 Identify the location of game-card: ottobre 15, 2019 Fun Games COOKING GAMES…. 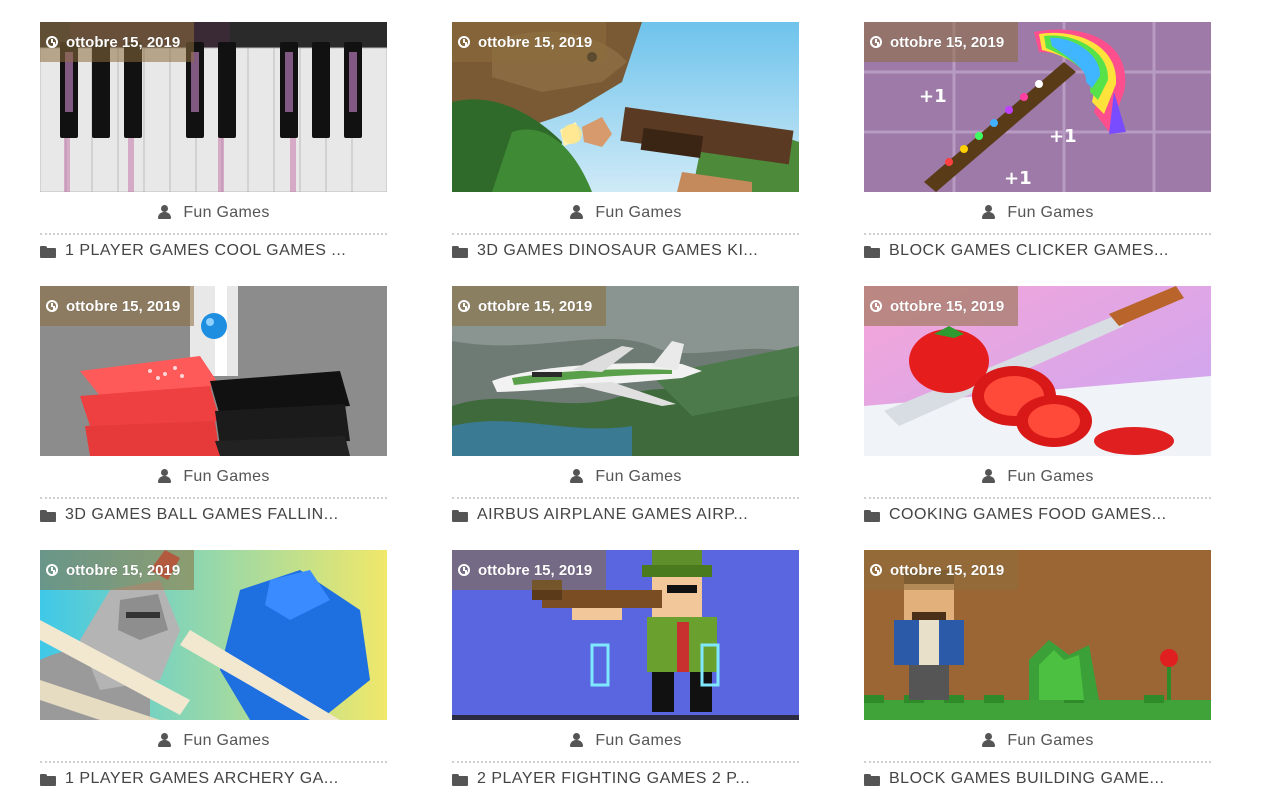
(1037, 418).